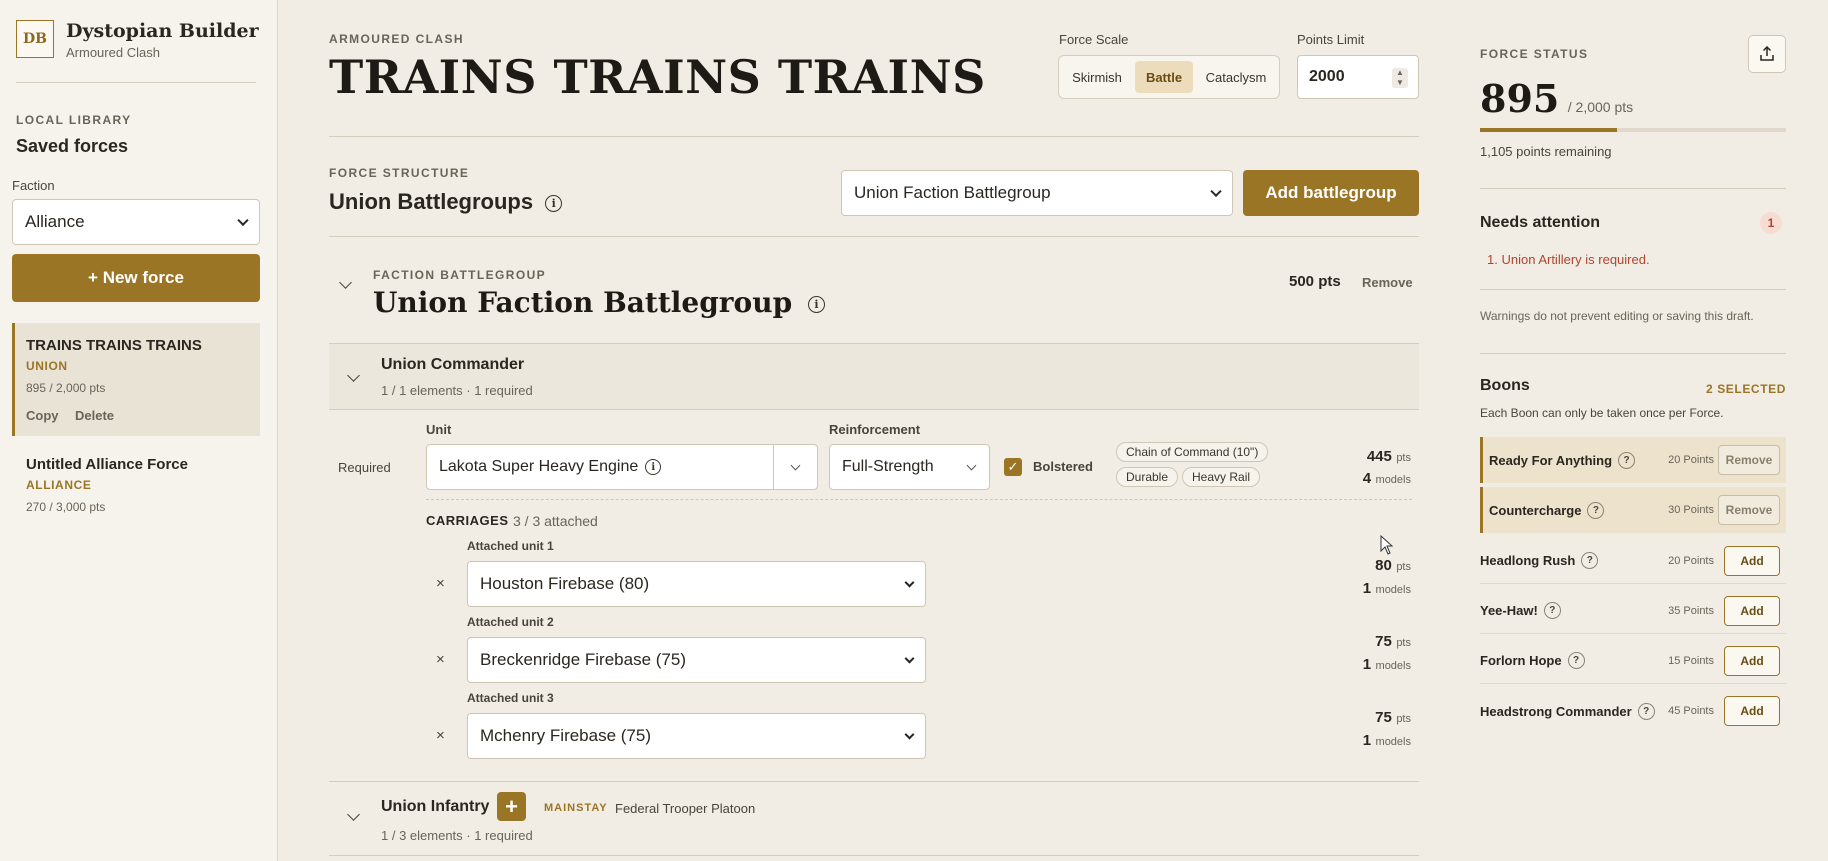 Image resolution: width=1828 pixels, height=861 pixels. I want to click on unit-dropdown-toggle, so click(795, 467).